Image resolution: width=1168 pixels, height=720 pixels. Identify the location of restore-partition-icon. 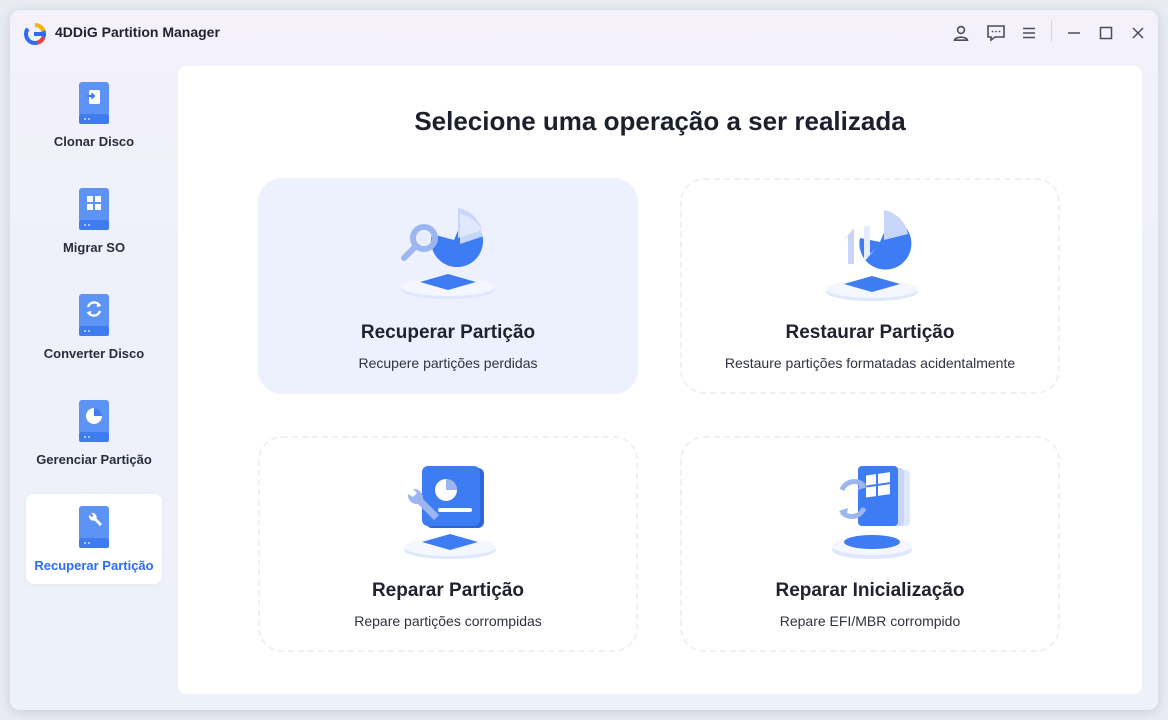
(872, 255).